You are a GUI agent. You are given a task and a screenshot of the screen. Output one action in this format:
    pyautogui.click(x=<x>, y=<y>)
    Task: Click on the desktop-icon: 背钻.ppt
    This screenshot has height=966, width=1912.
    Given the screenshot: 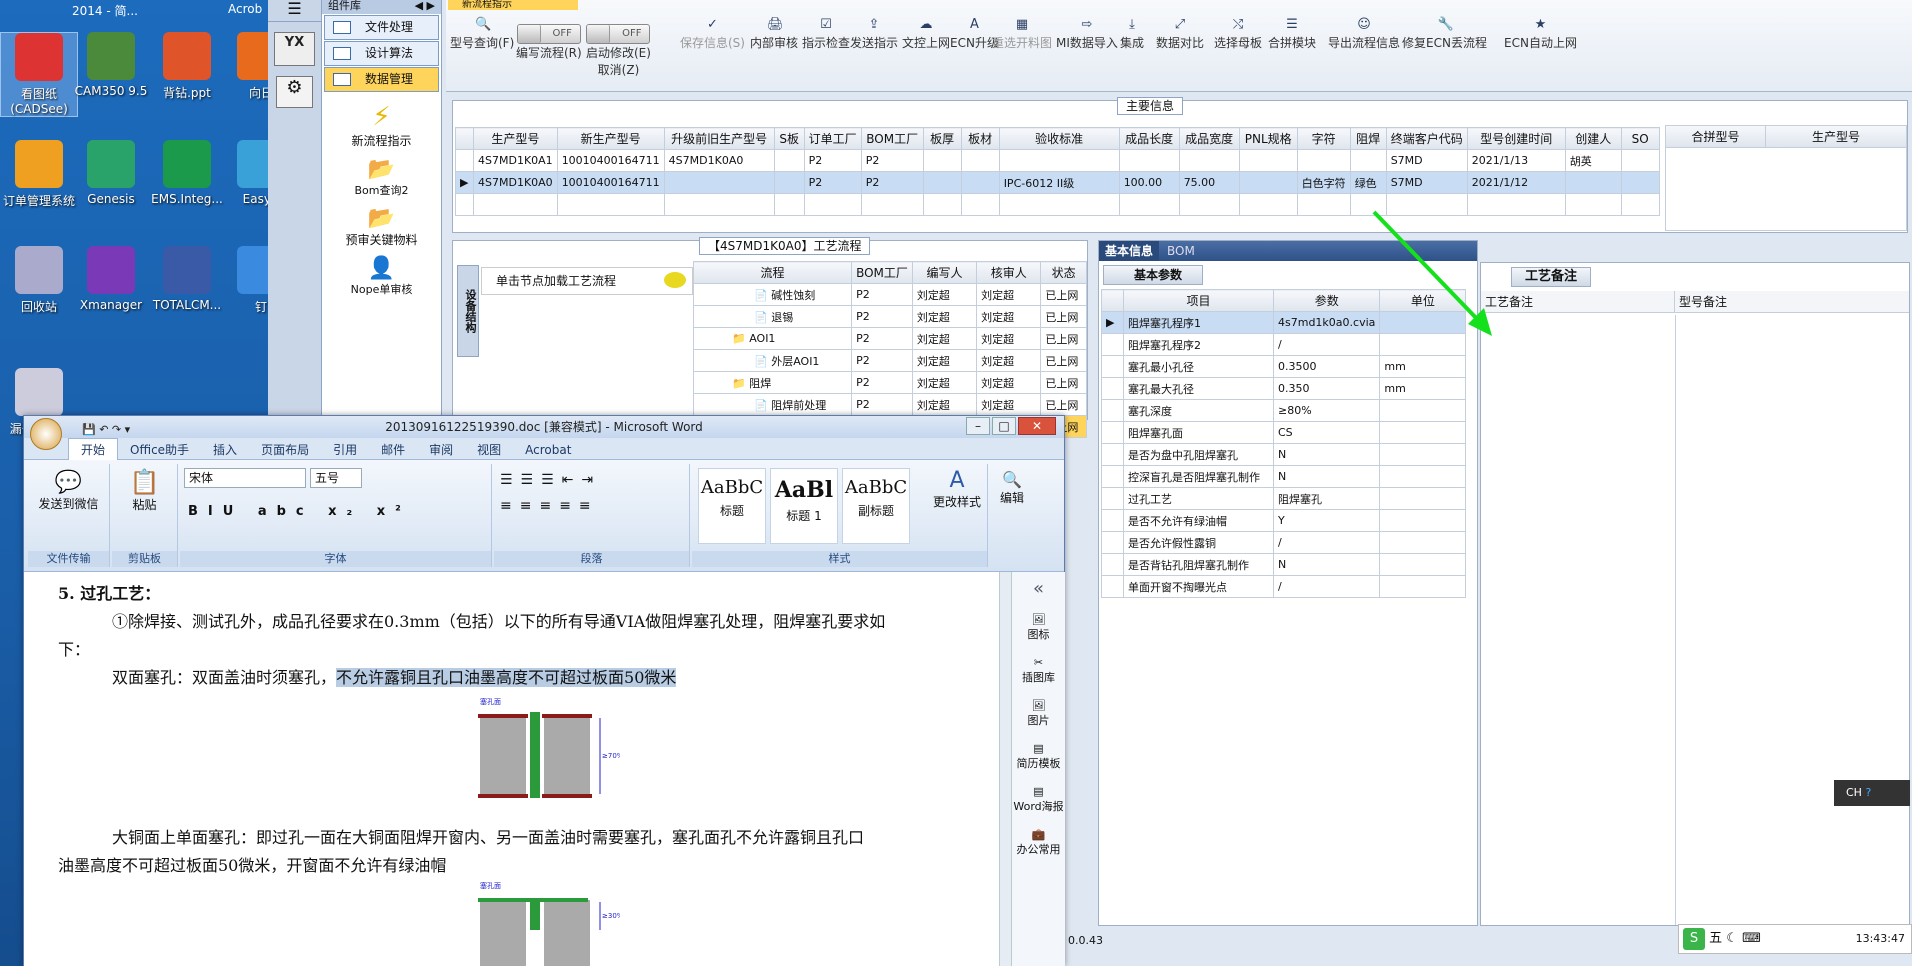 What is the action you would take?
    pyautogui.click(x=187, y=66)
    